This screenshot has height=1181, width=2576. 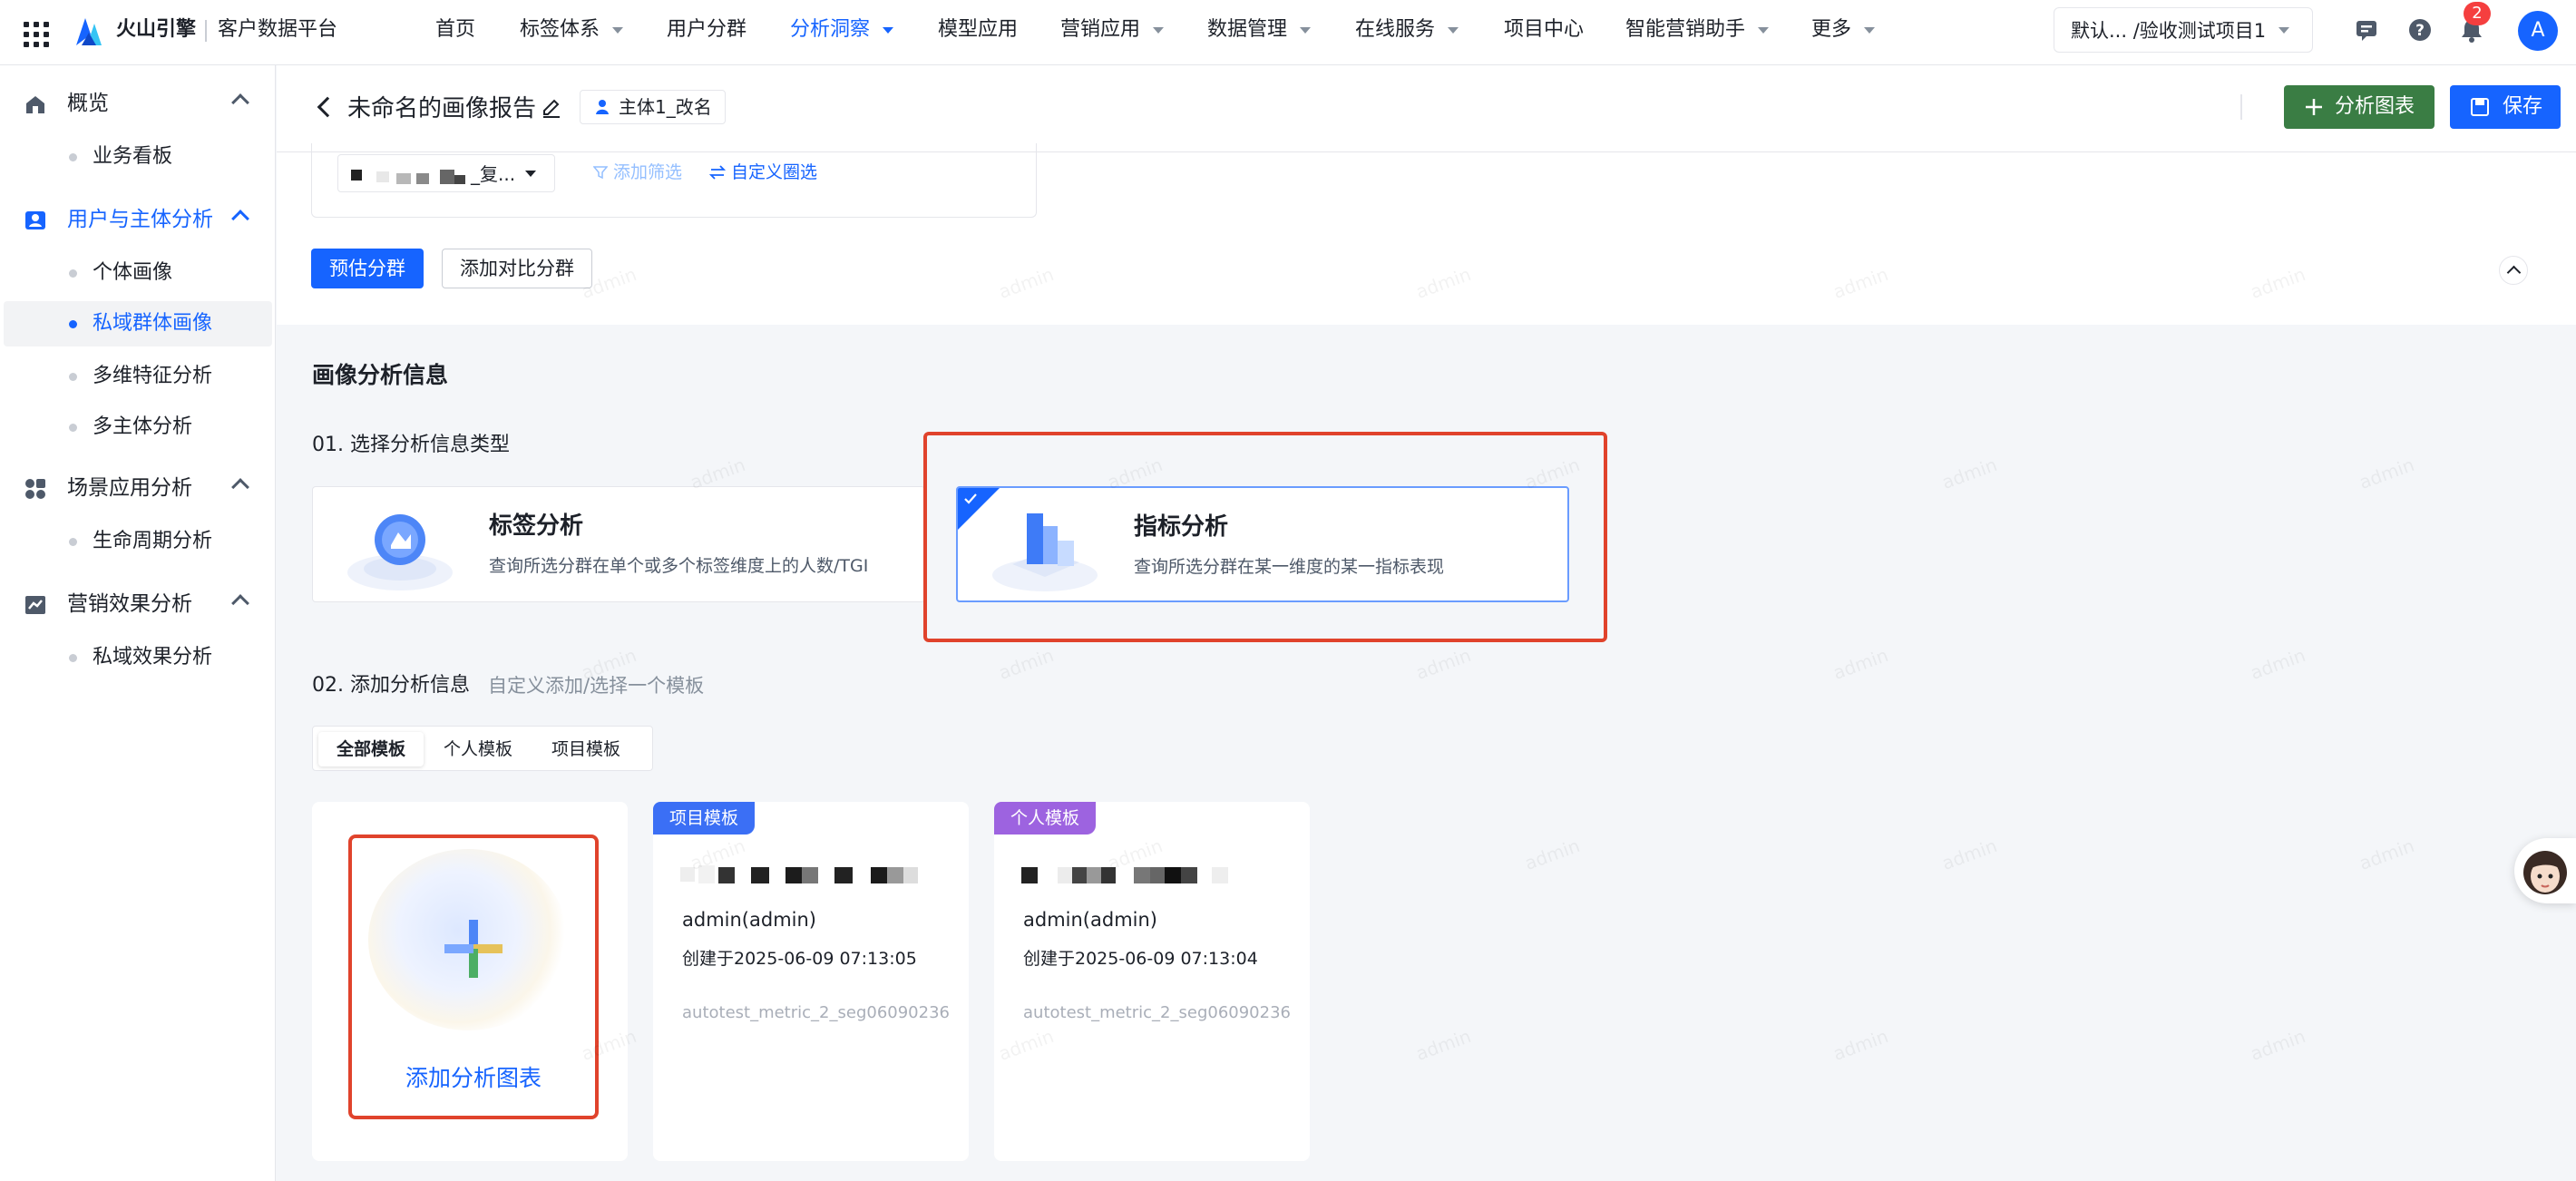 I want to click on sidebar-item-private-group-portrait: 私域群体画像, so click(x=138, y=324).